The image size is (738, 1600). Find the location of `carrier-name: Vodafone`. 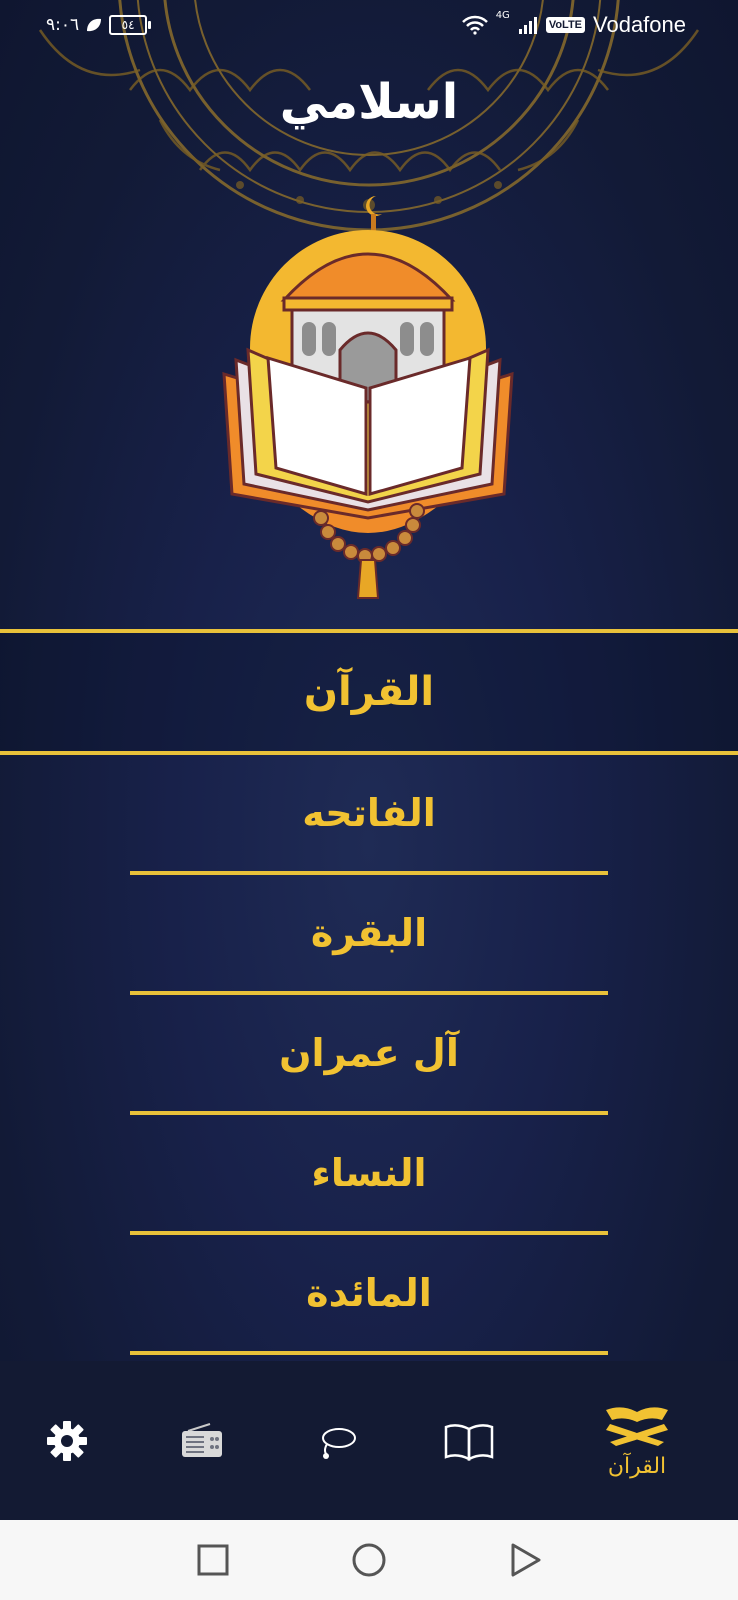

carrier-name: Vodafone is located at coordinates (639, 24).